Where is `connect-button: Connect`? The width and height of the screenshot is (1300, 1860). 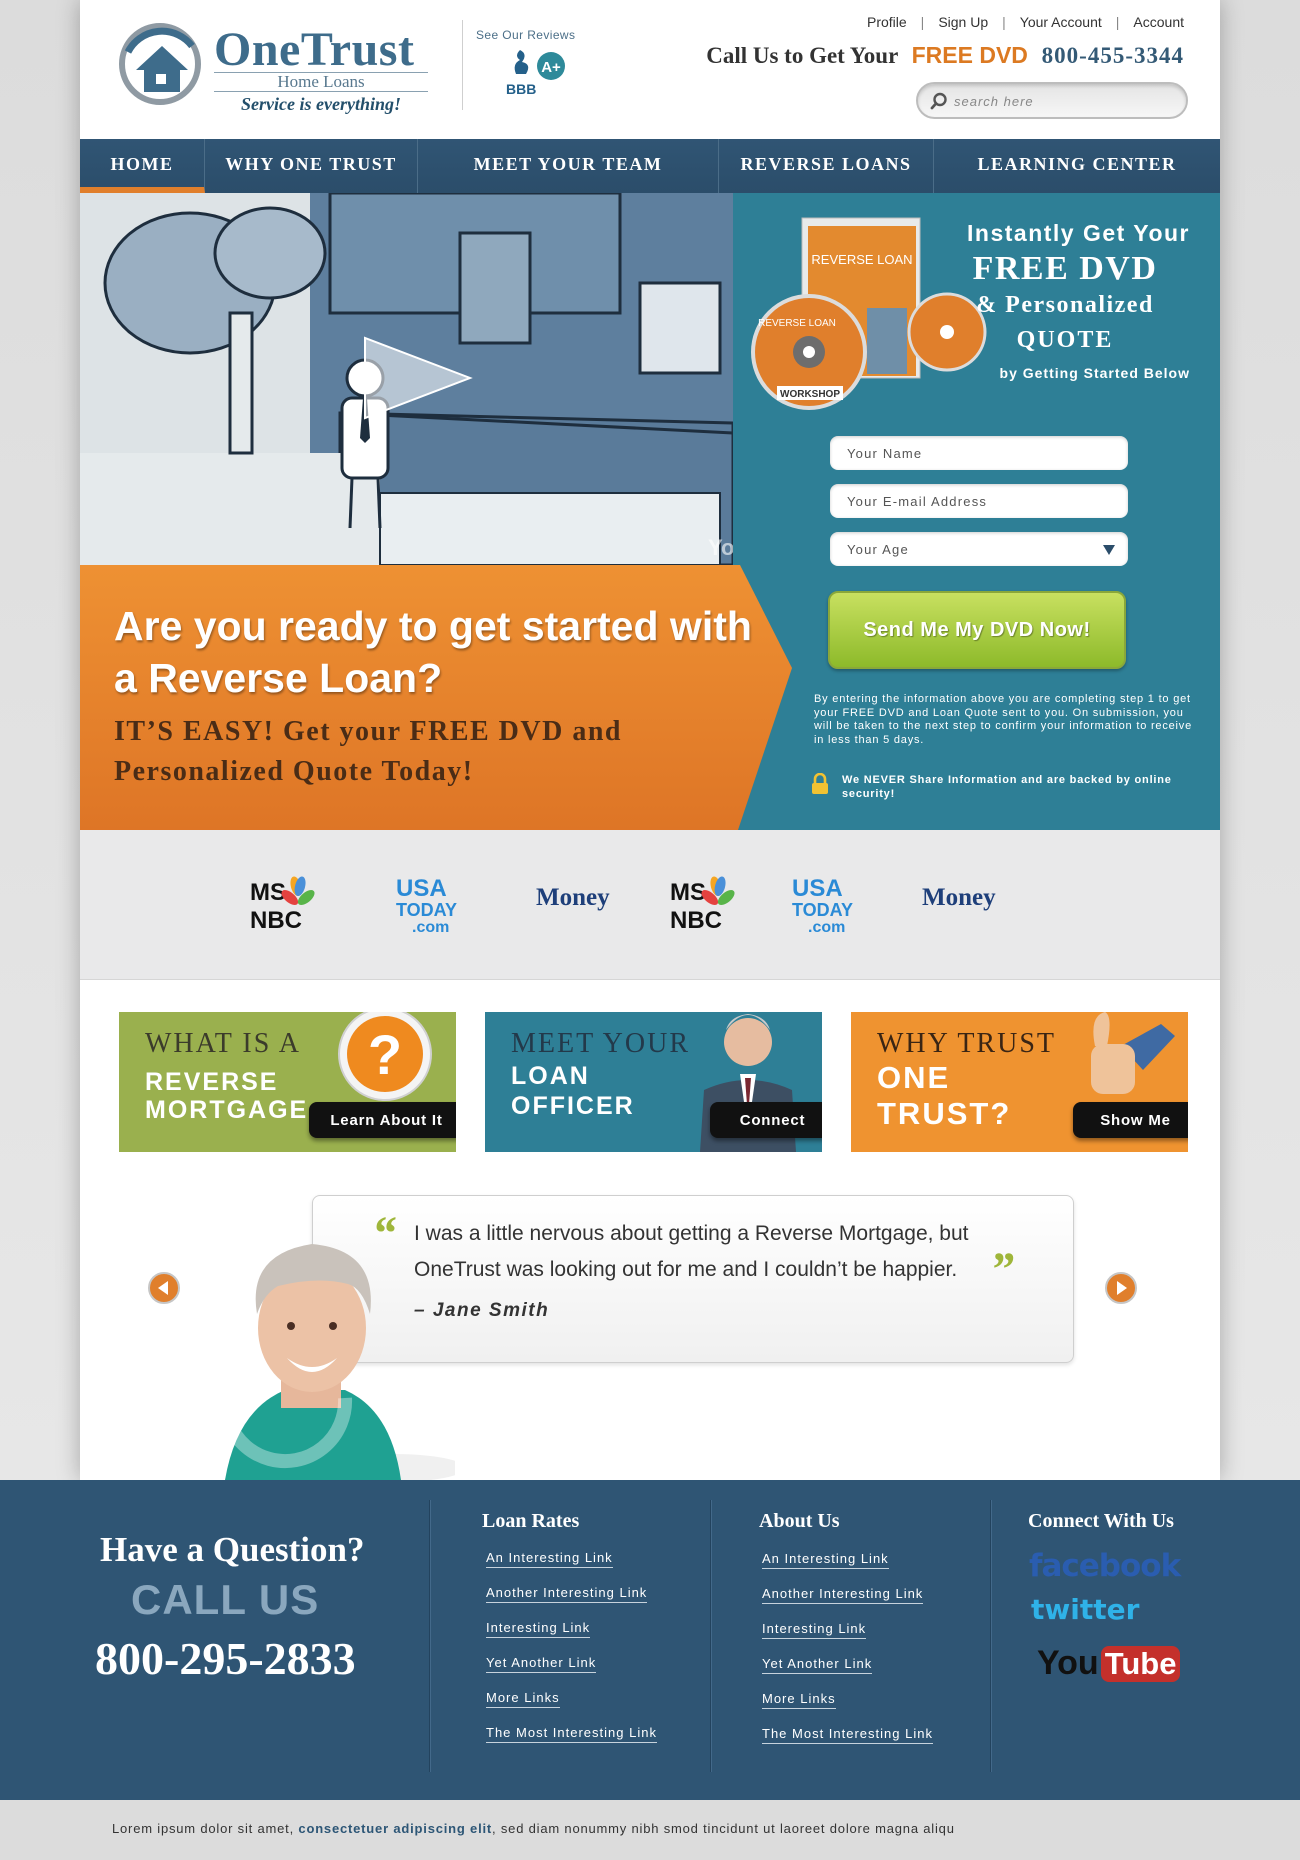 connect-button: Connect is located at coordinates (766, 1120).